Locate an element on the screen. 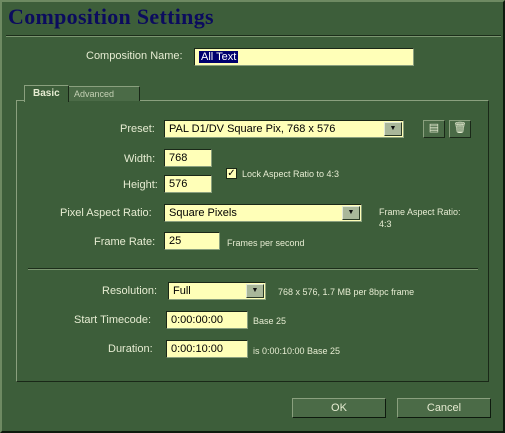 The image size is (505, 433). start-timecode-info: Base 25 is located at coordinates (270, 321).